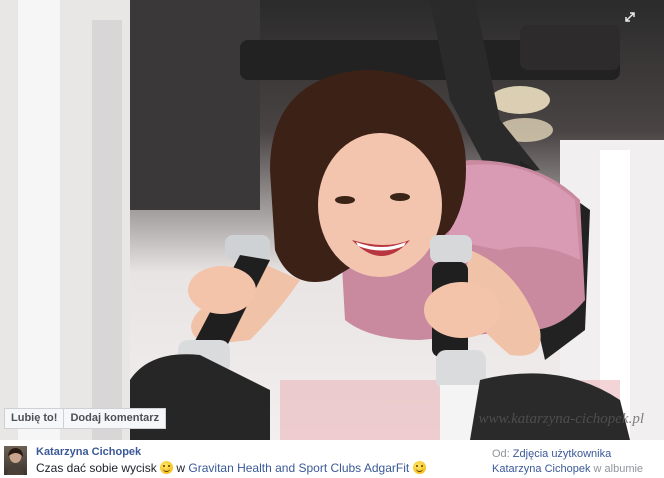  What do you see at coordinates (15, 460) in the screenshot?
I see `avatar` at bounding box center [15, 460].